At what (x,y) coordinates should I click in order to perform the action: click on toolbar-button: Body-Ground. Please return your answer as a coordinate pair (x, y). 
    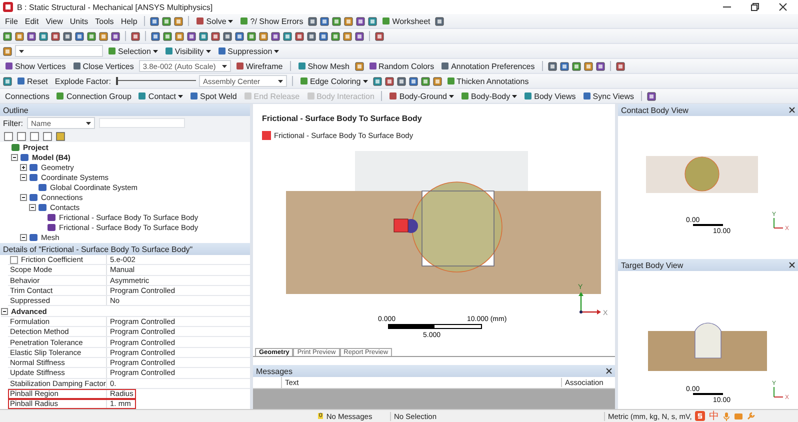
    Looking at the image, I should click on (421, 96).